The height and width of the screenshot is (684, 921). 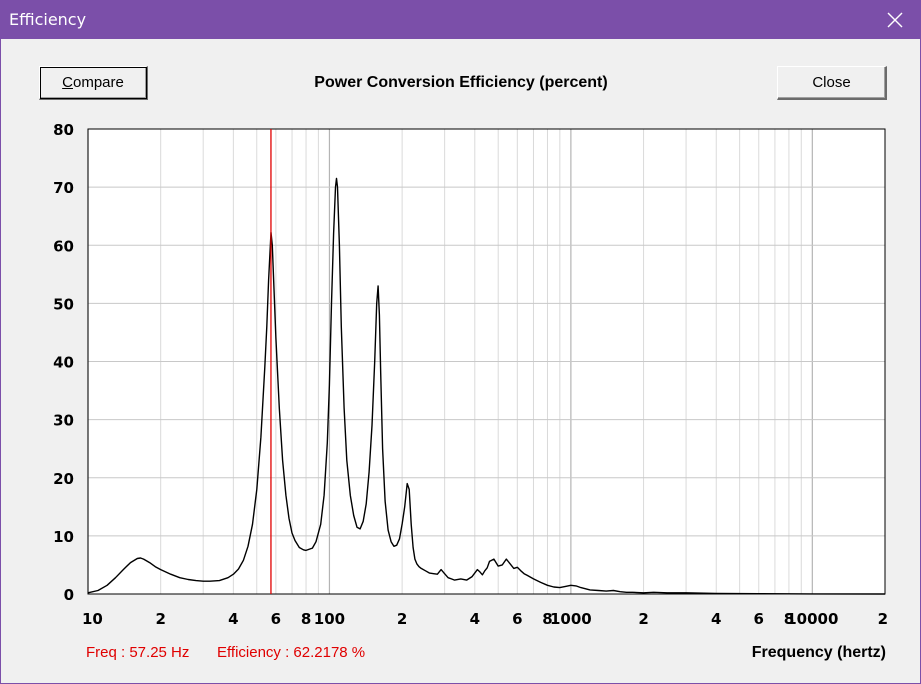 I want to click on y-tick-label: 70, so click(x=63, y=188).